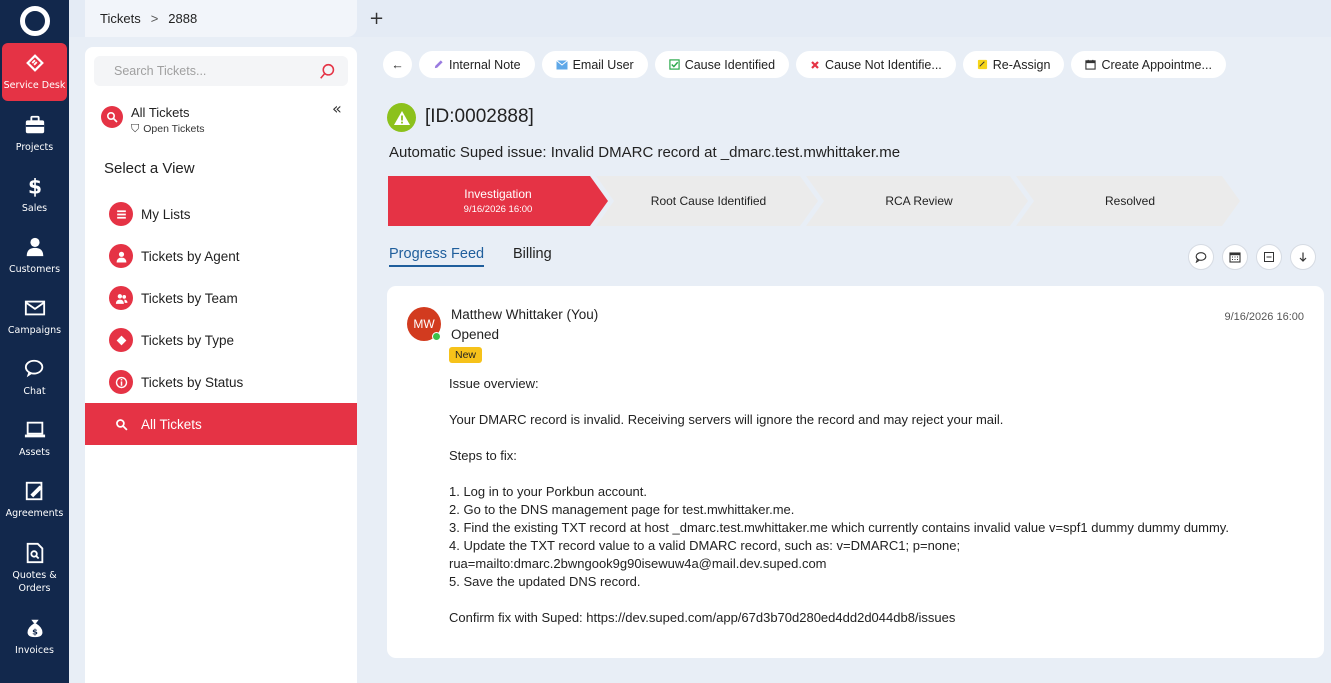 The image size is (1331, 683). What do you see at coordinates (34, 438) in the screenshot?
I see `rail-item-assets: Assets` at bounding box center [34, 438].